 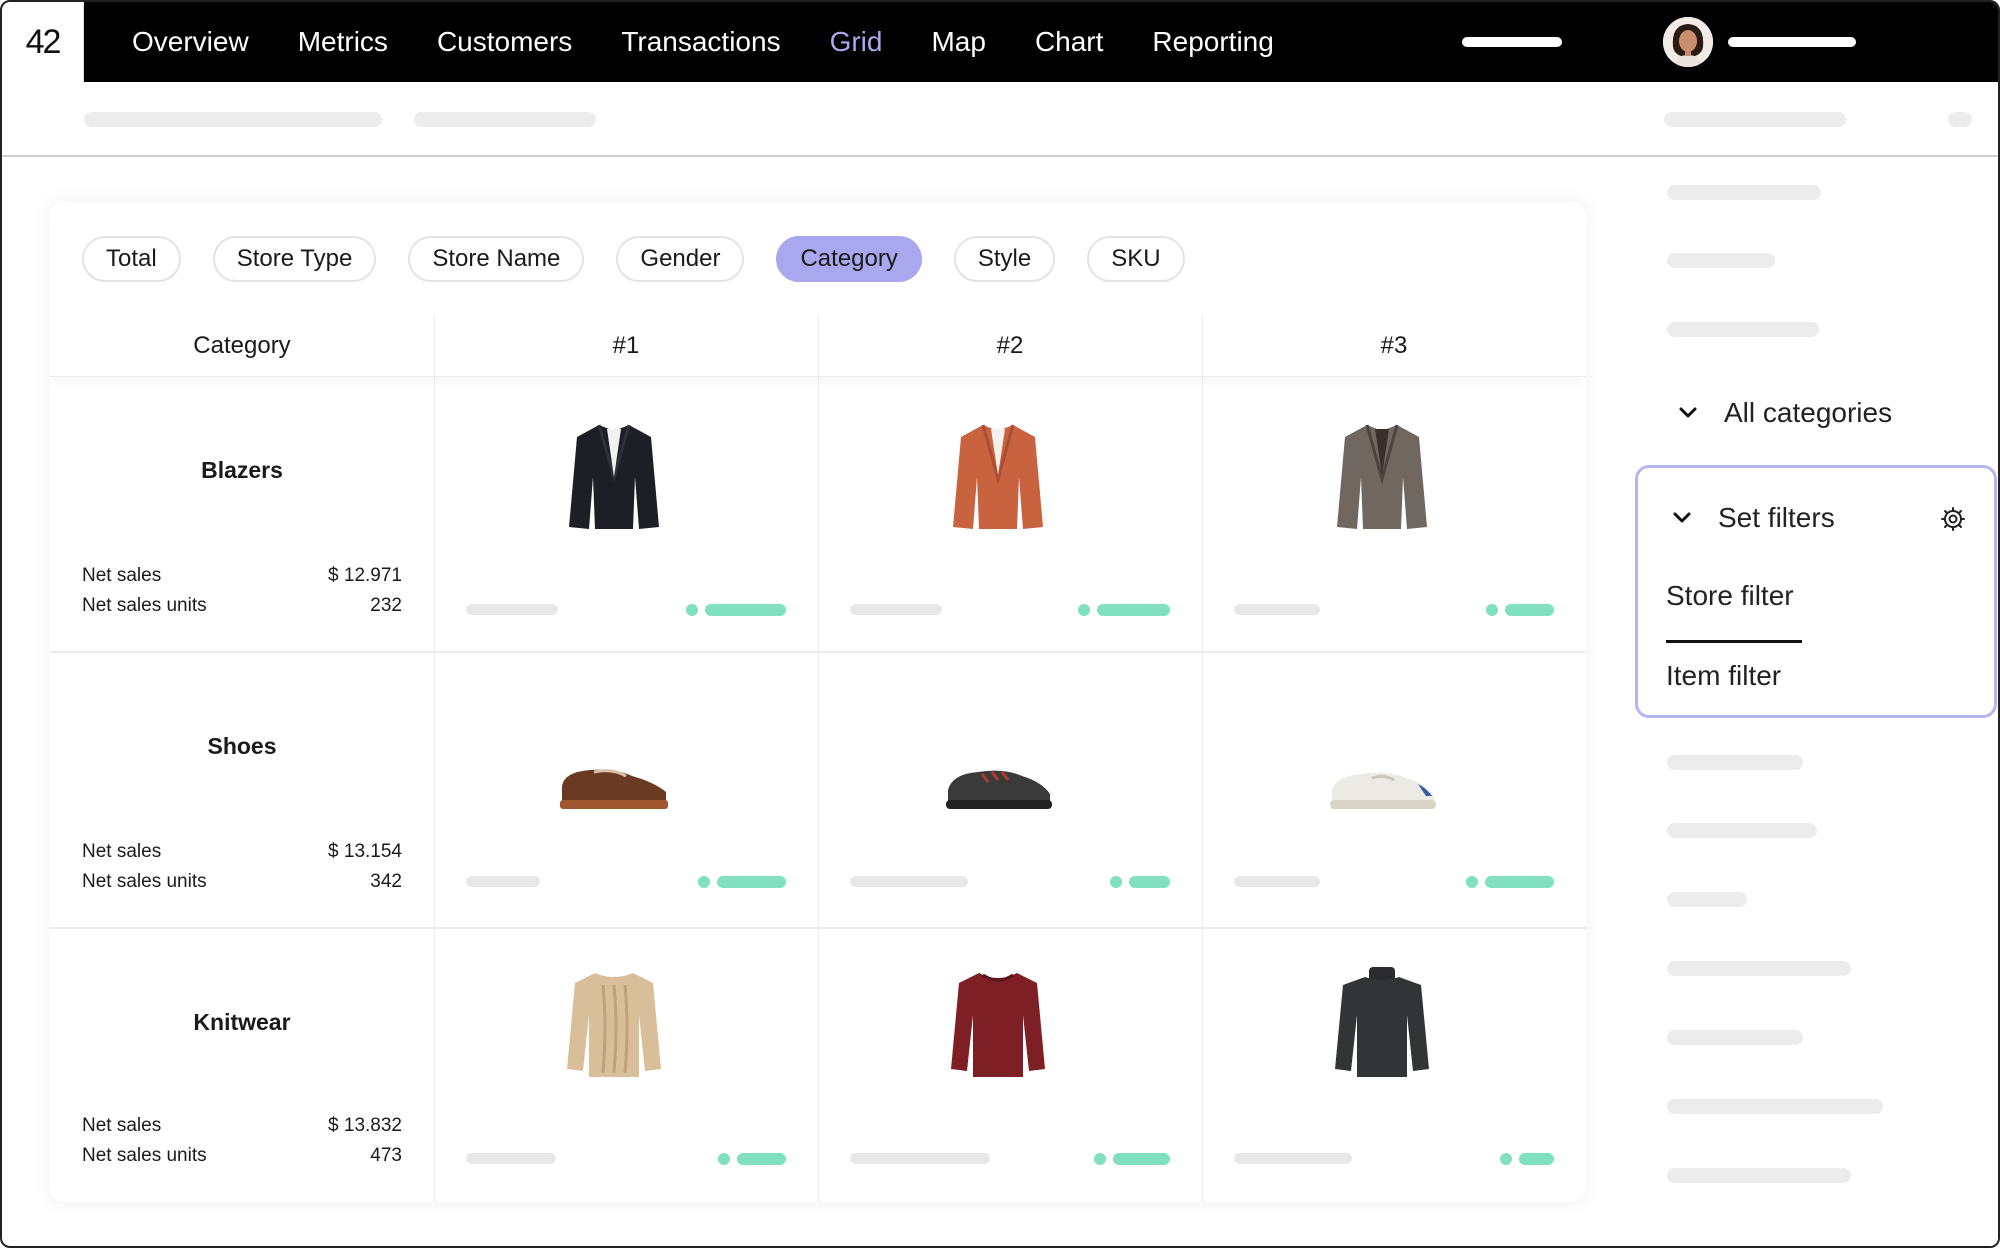 I want to click on nav-item-customers: Customers, so click(x=504, y=42).